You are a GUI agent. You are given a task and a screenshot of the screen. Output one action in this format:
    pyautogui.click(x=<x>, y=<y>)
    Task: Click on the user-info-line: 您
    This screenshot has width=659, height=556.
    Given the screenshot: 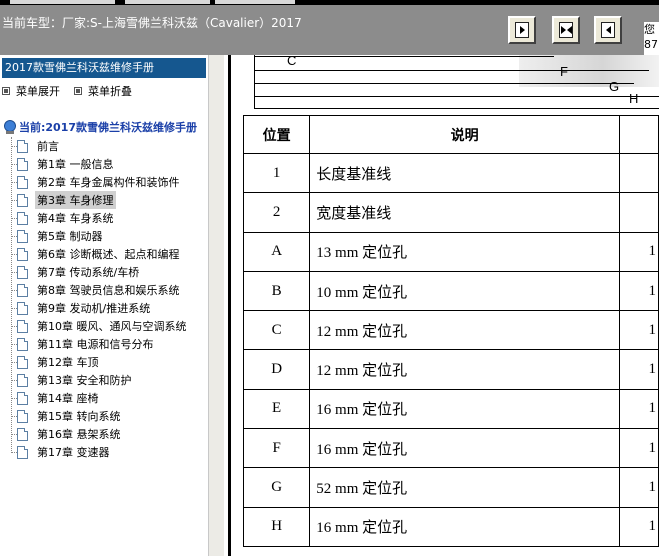 What is the action you would take?
    pyautogui.click(x=649, y=29)
    